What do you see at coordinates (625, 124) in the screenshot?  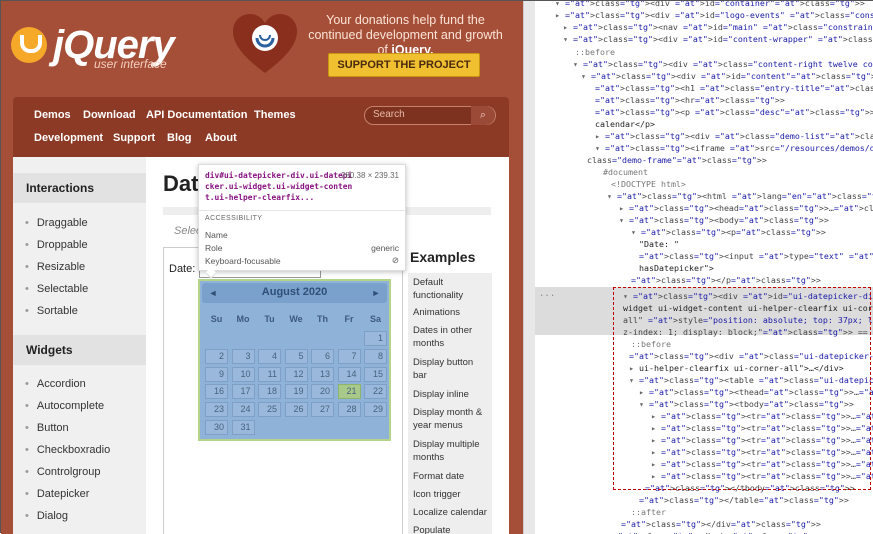 I see `dom-node-line: calendar</p>` at bounding box center [625, 124].